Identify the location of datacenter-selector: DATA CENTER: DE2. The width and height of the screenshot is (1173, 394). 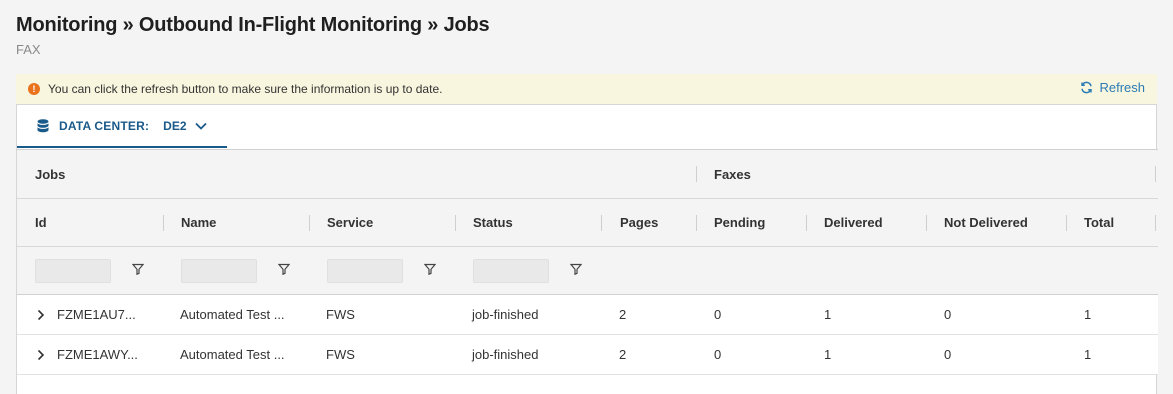
(122, 126).